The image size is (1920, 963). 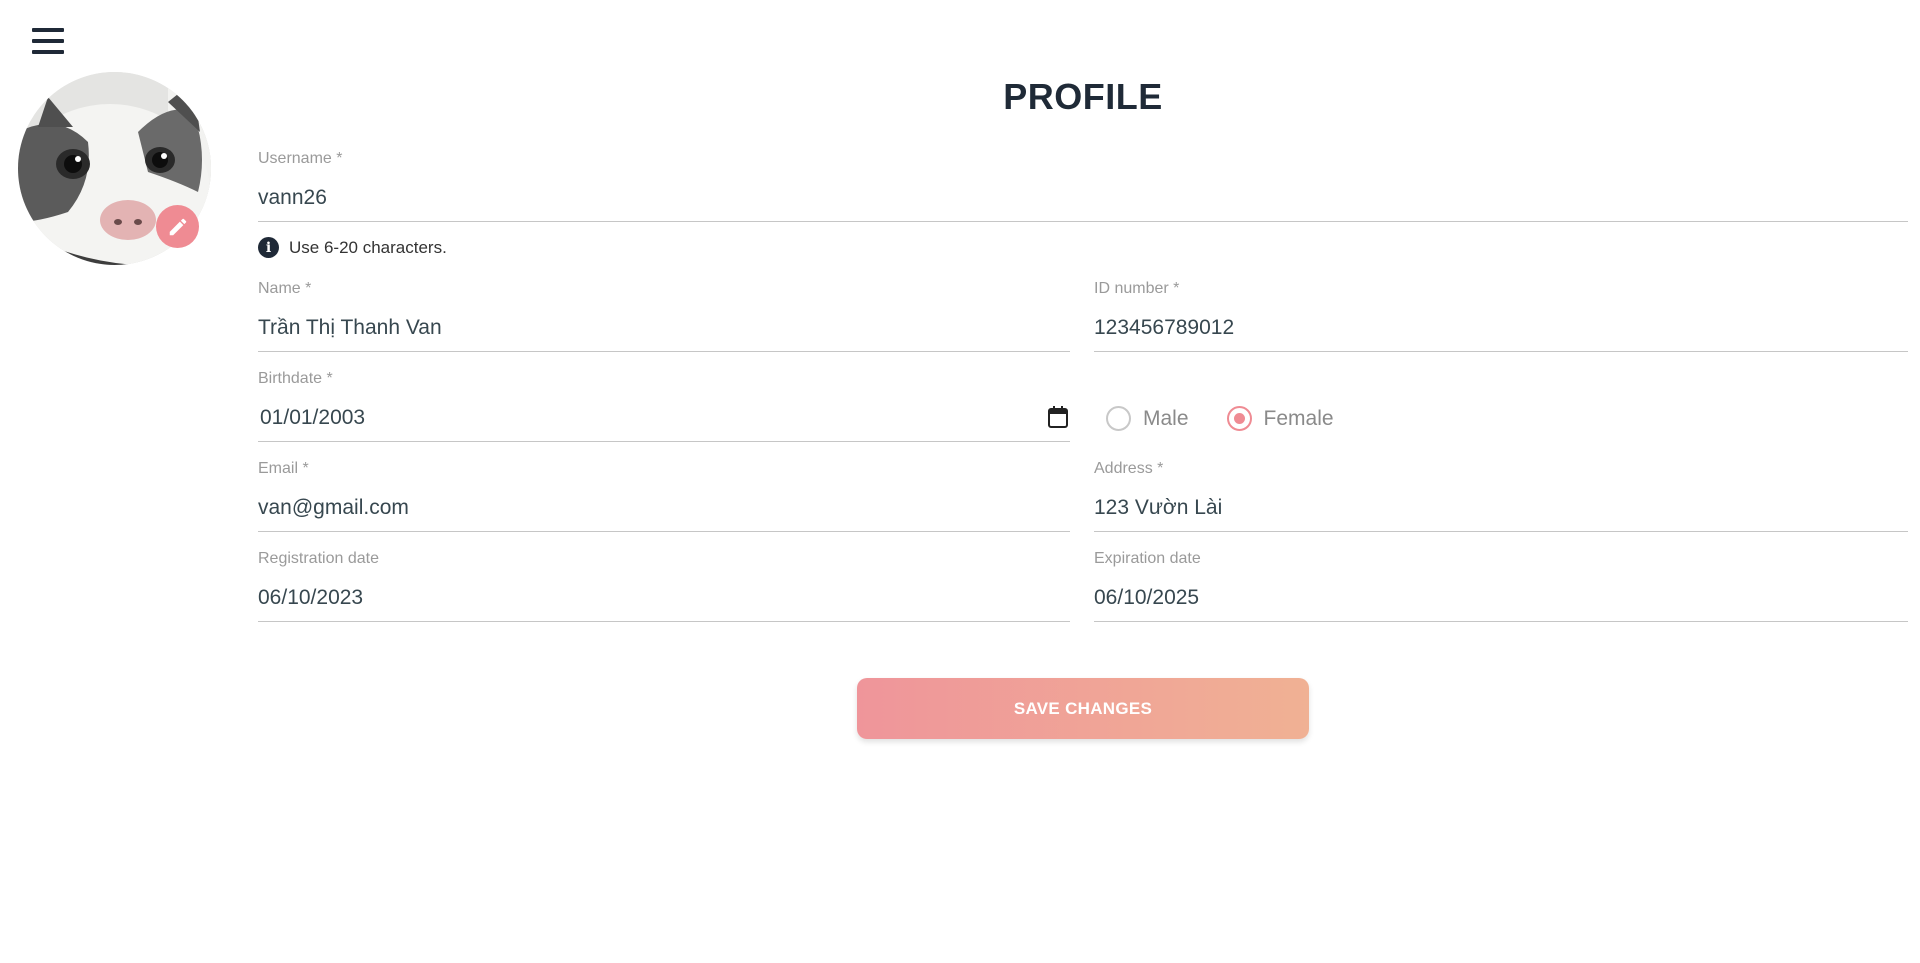 What do you see at coordinates (664, 508) in the screenshot?
I see `email-input: van@gmail.com` at bounding box center [664, 508].